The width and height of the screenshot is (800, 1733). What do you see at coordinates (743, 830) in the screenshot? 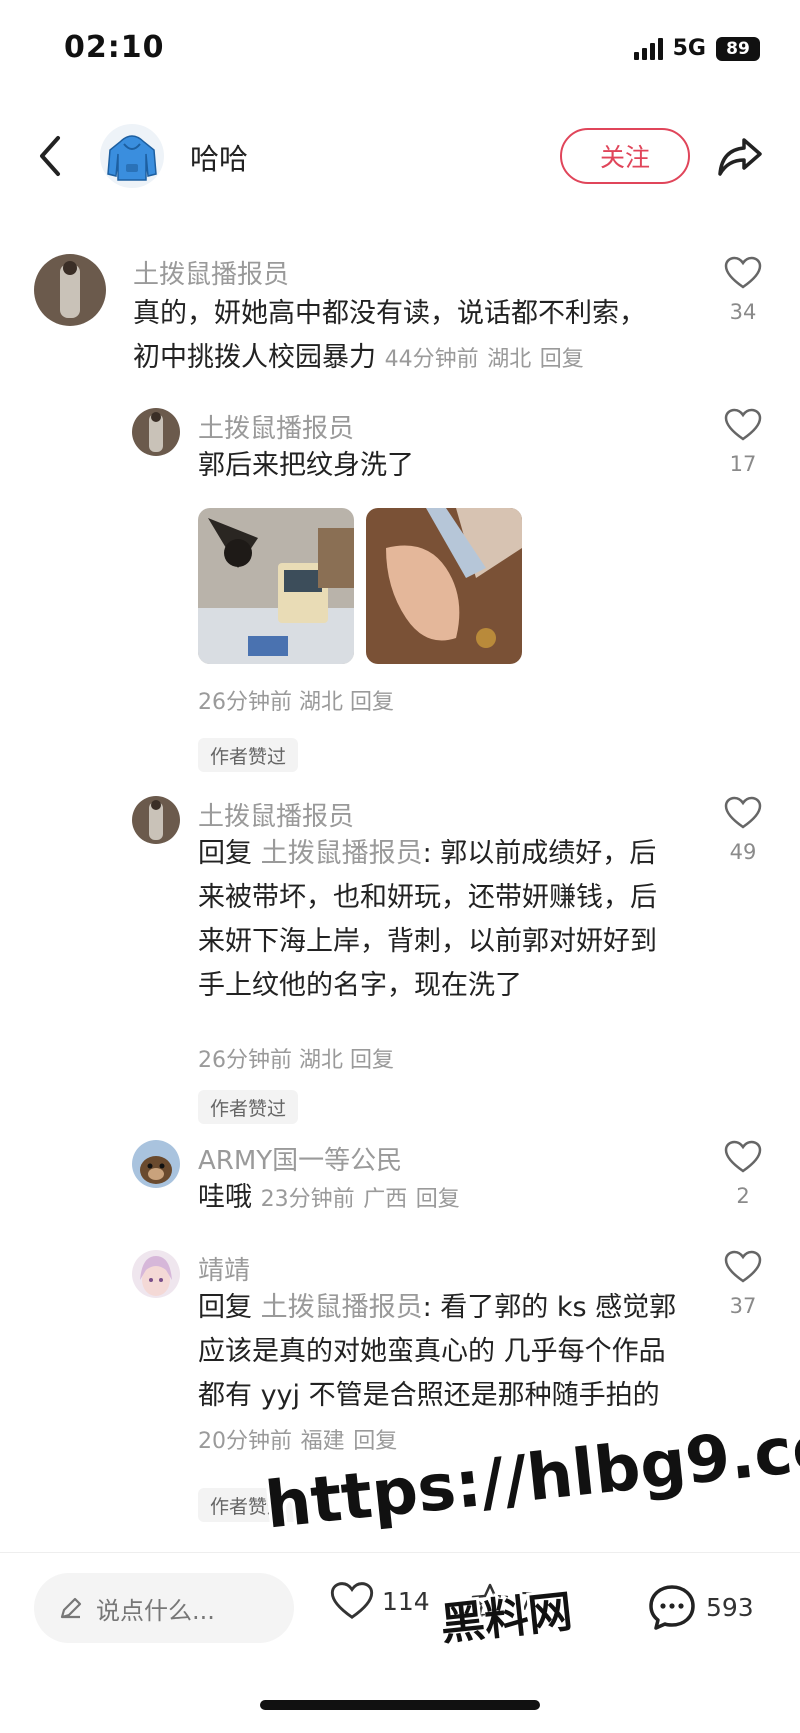
I see `like-button: 49` at bounding box center [743, 830].